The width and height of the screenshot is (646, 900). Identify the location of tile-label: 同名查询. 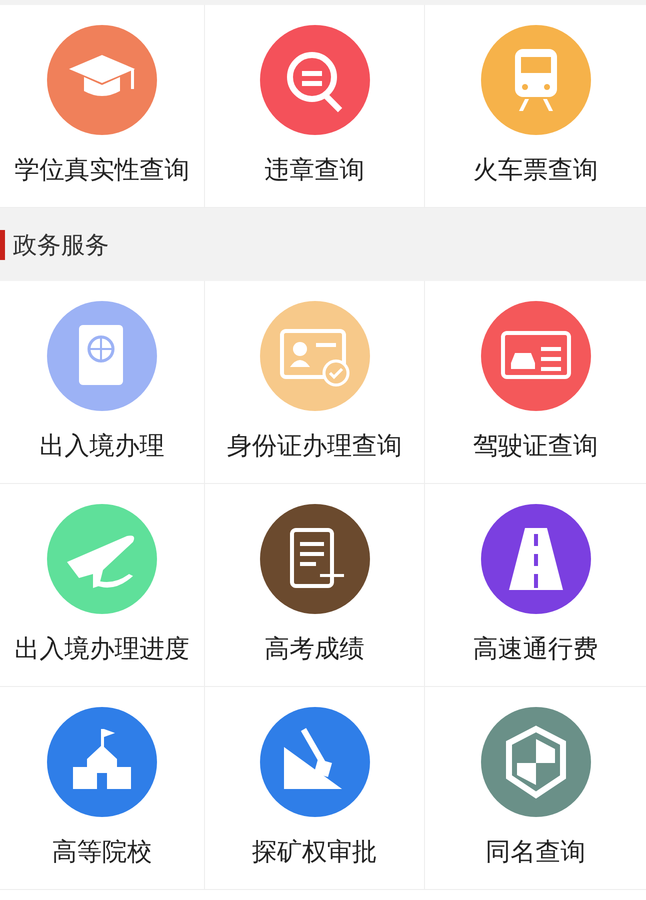
(536, 852).